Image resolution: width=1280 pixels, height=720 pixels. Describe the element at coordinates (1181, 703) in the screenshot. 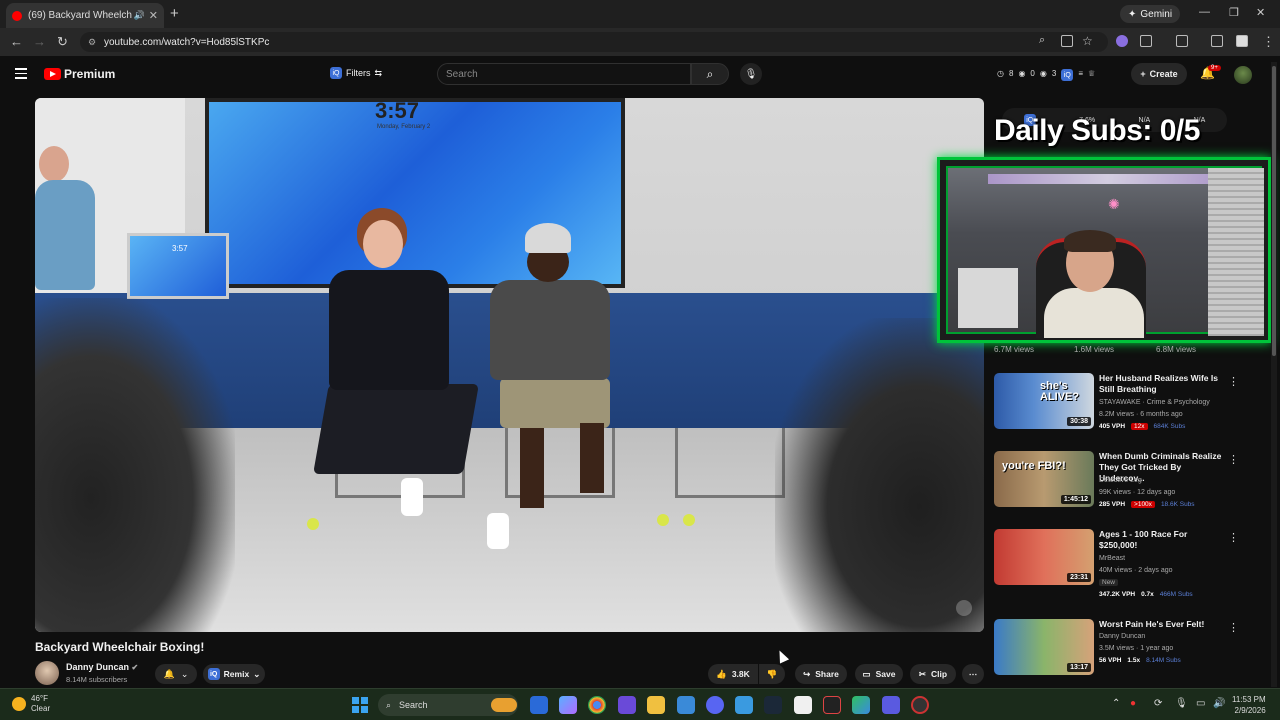

I see `tray-mic-icon: 🎙` at that location.